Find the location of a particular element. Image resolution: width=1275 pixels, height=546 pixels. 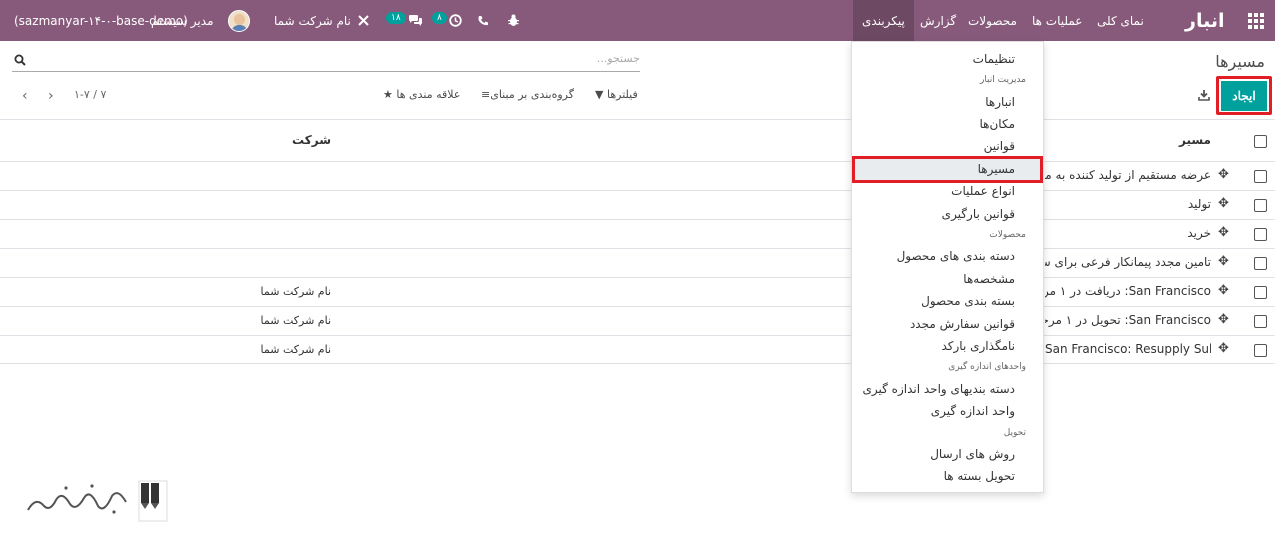

search-input is located at coordinates (360, 58).